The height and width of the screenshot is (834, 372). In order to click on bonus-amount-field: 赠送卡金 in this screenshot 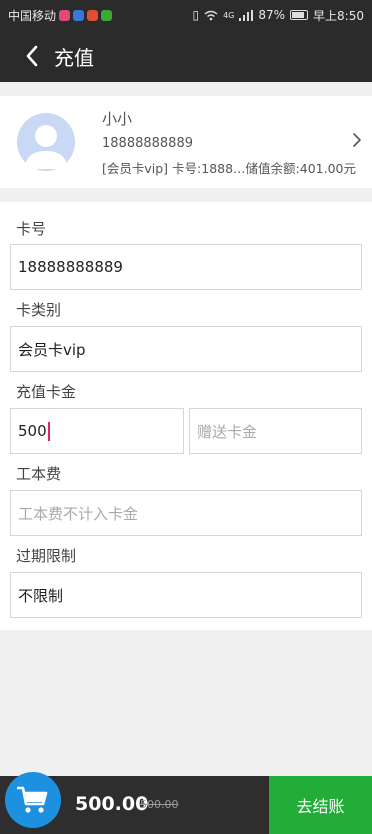, I will do `click(275, 431)`.